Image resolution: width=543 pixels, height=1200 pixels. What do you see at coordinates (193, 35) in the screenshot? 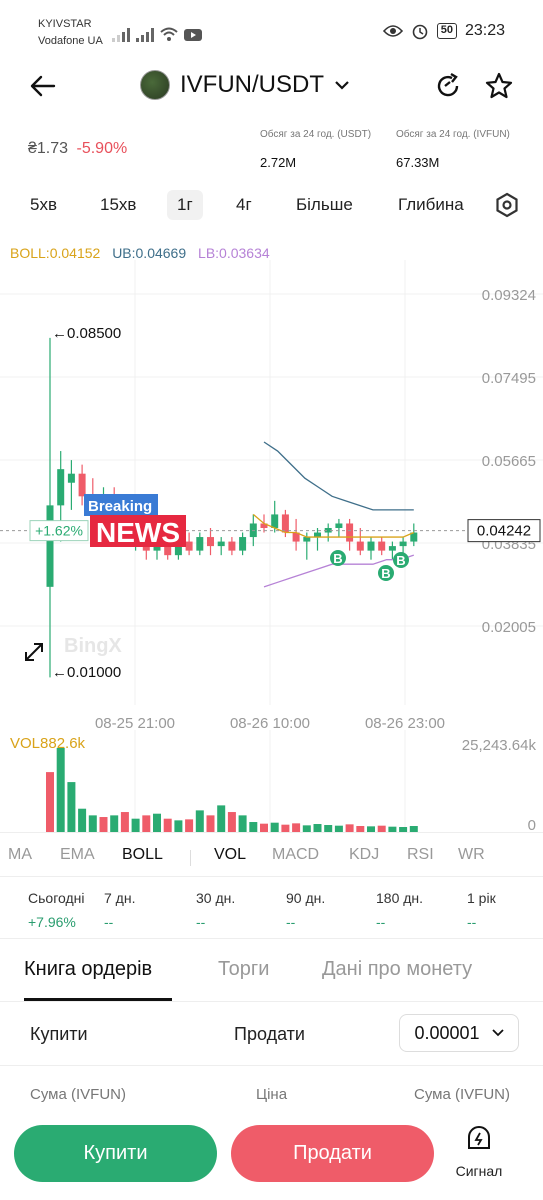
I see `youtube-icon` at bounding box center [193, 35].